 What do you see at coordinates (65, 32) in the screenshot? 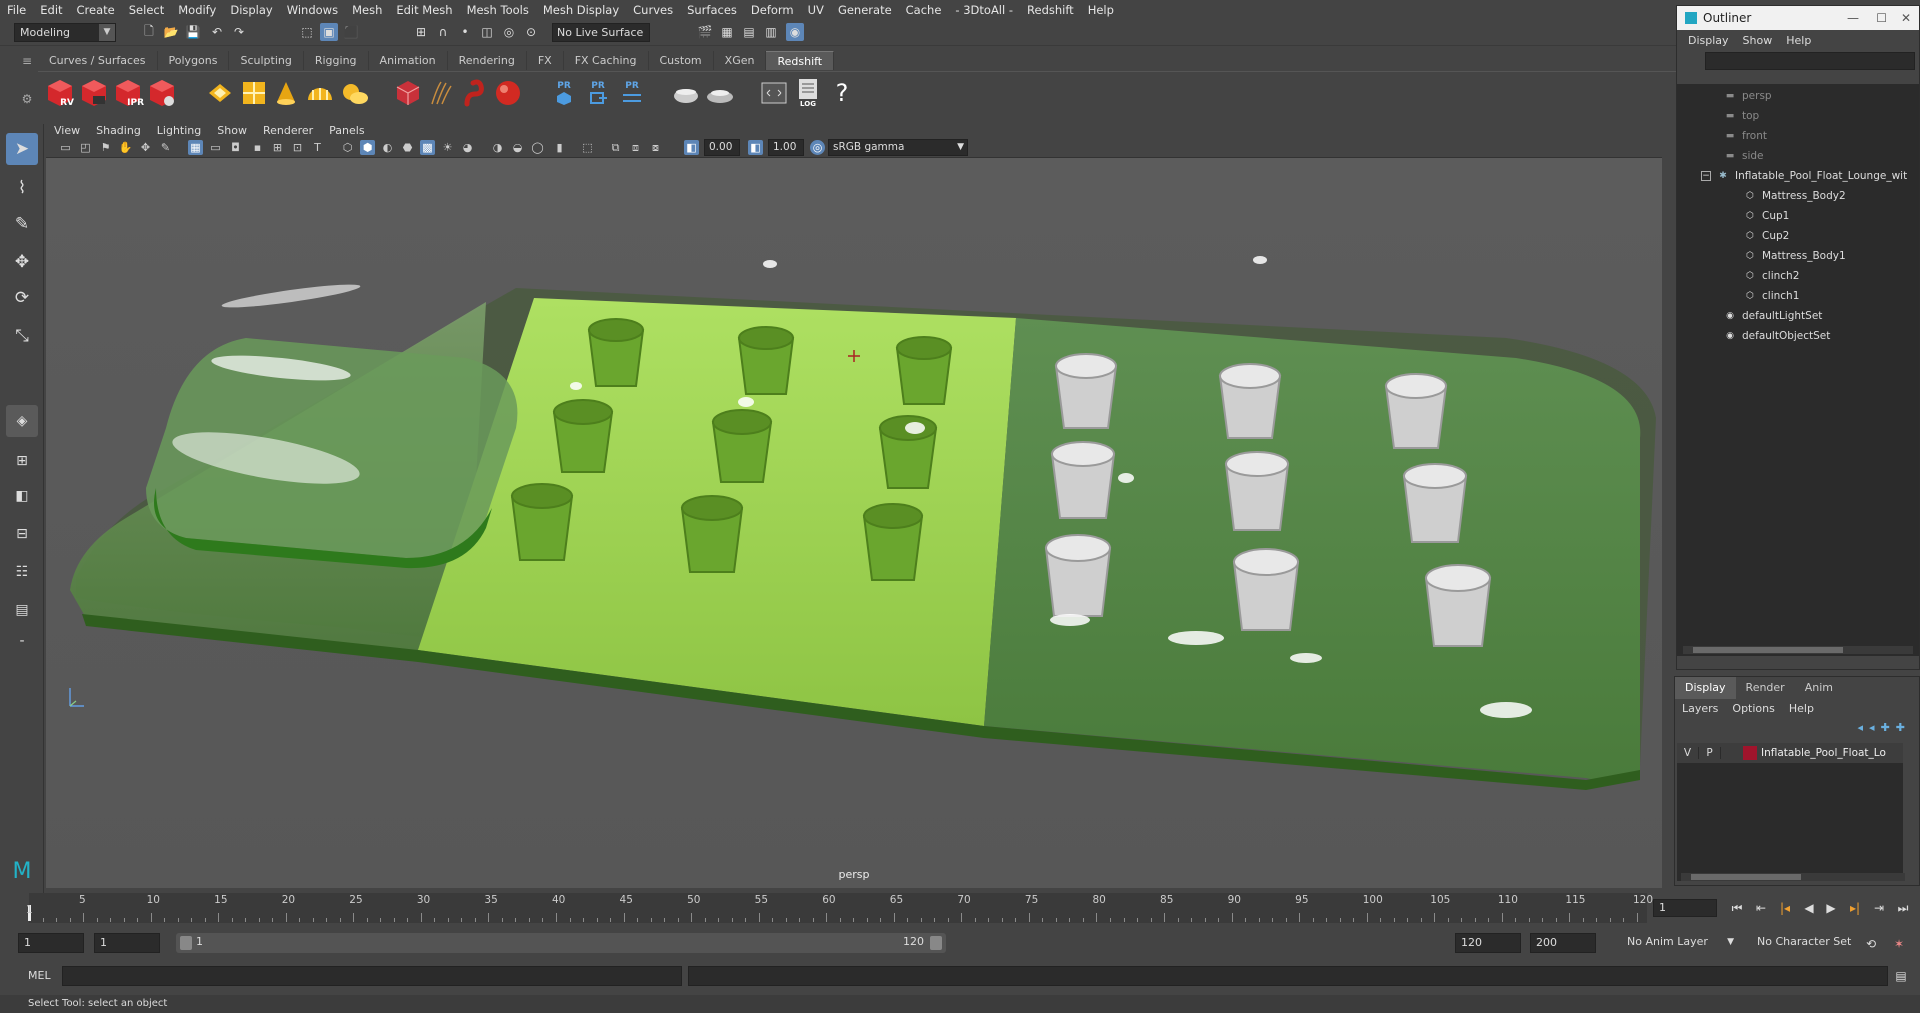
I see `menu-set-dropdown: Modeling ▼` at bounding box center [65, 32].